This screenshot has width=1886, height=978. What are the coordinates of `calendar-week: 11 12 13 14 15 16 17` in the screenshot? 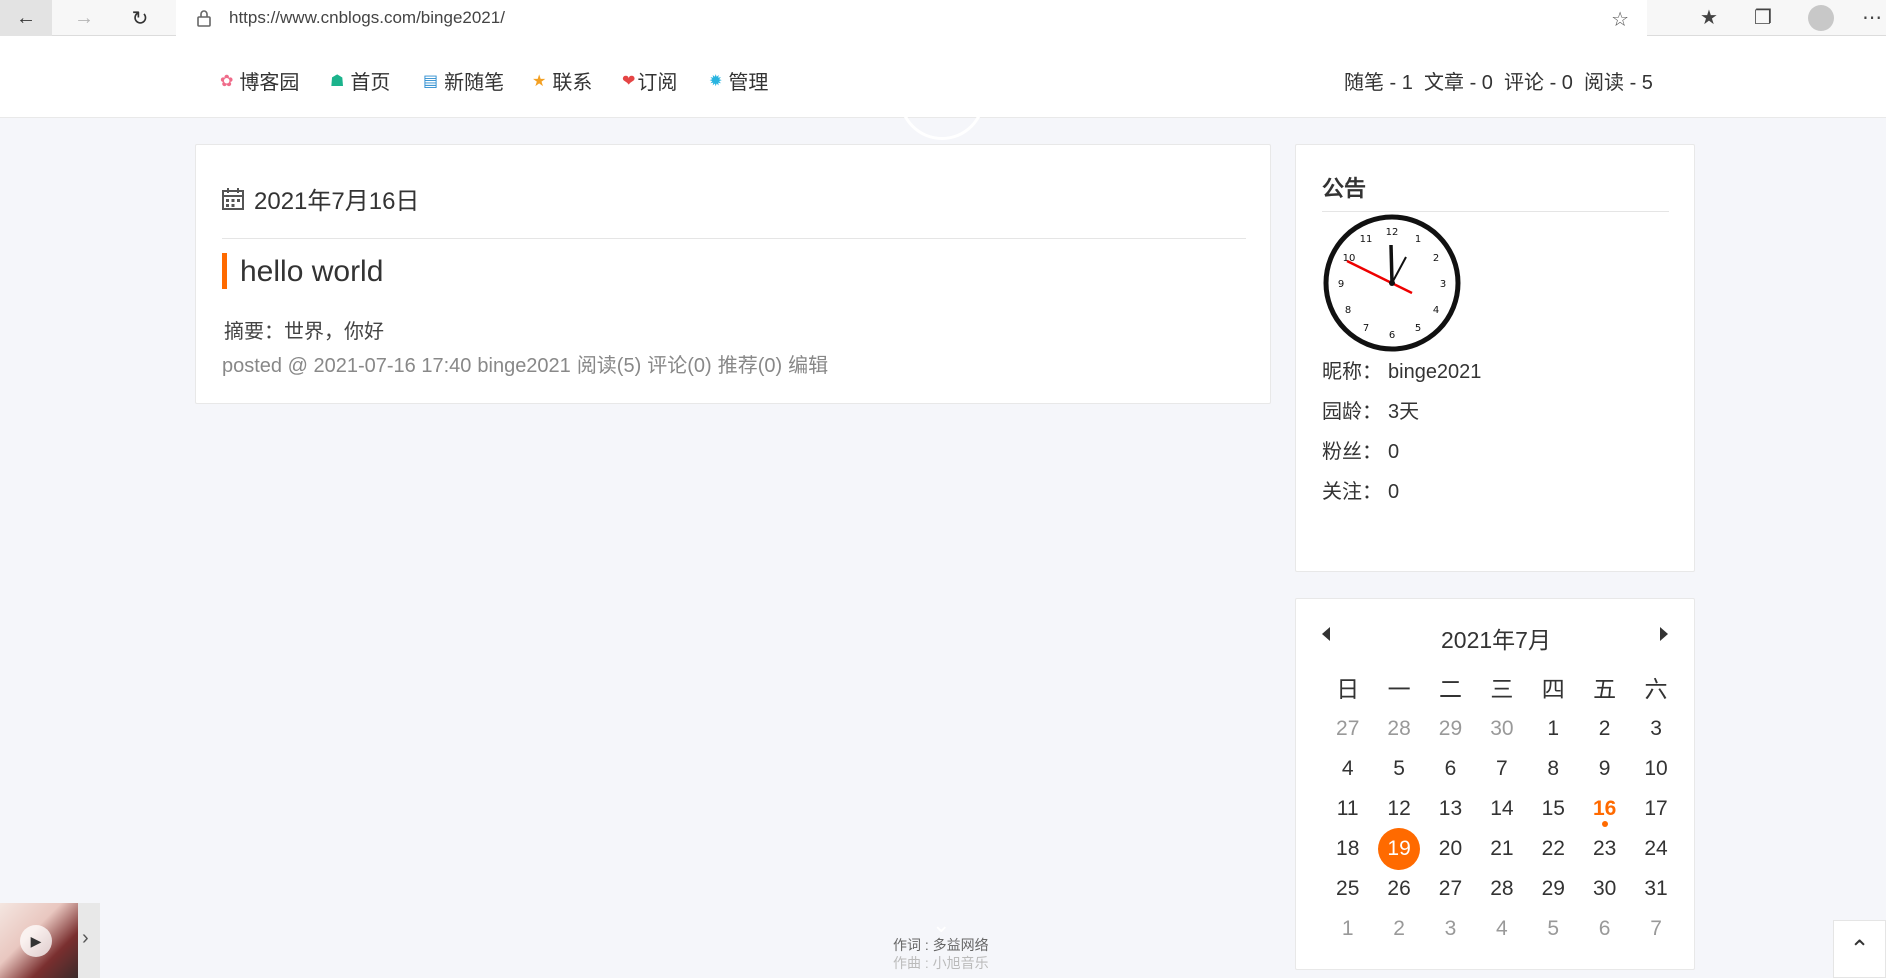 It's located at (1502, 809).